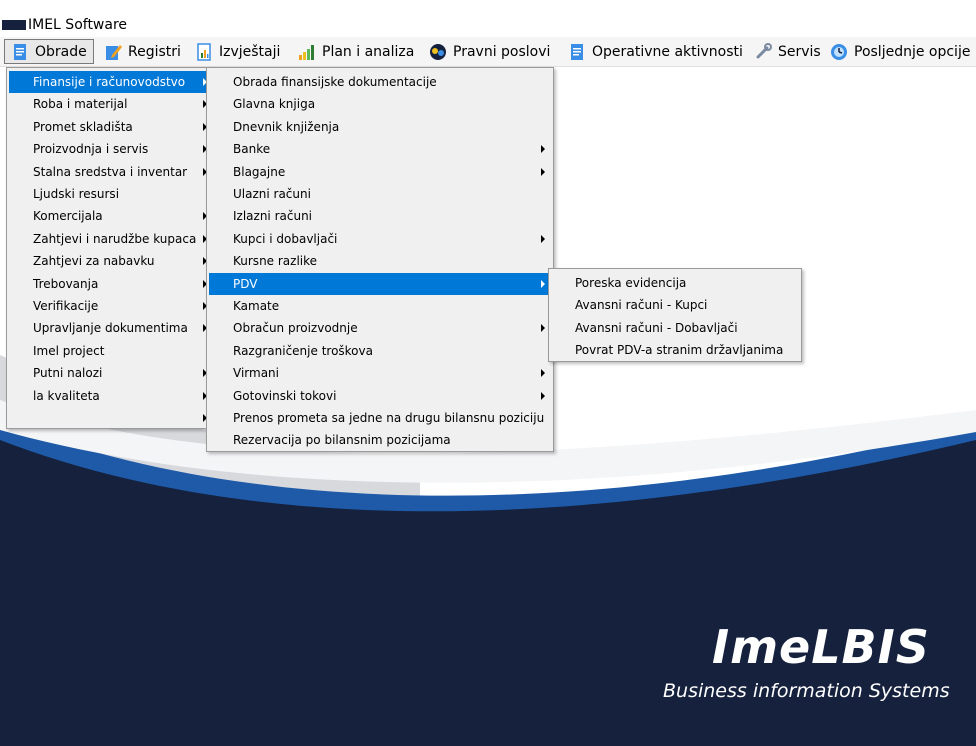  Describe the element at coordinates (68, 216) in the screenshot. I see `menu-item-label: Komercijala` at that location.